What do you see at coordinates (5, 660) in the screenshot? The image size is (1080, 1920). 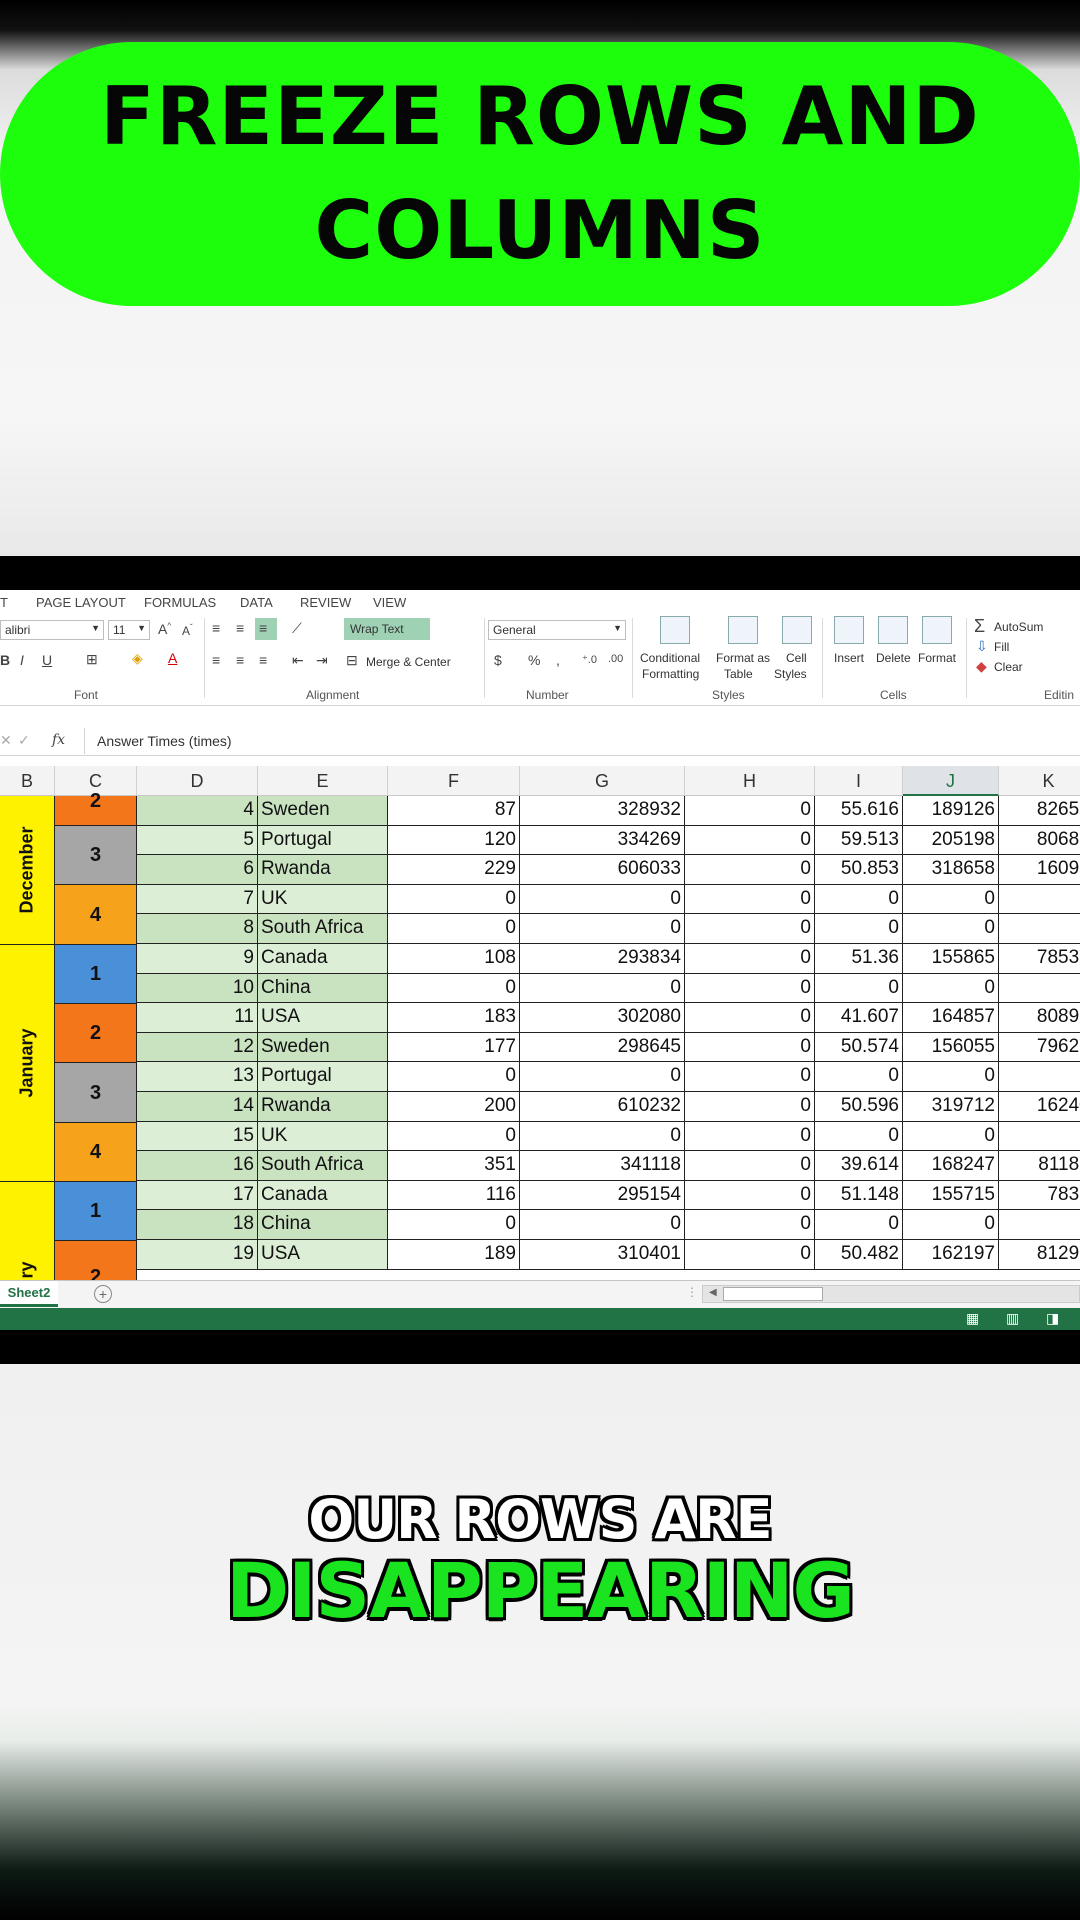 I see `bold-icon: B` at bounding box center [5, 660].